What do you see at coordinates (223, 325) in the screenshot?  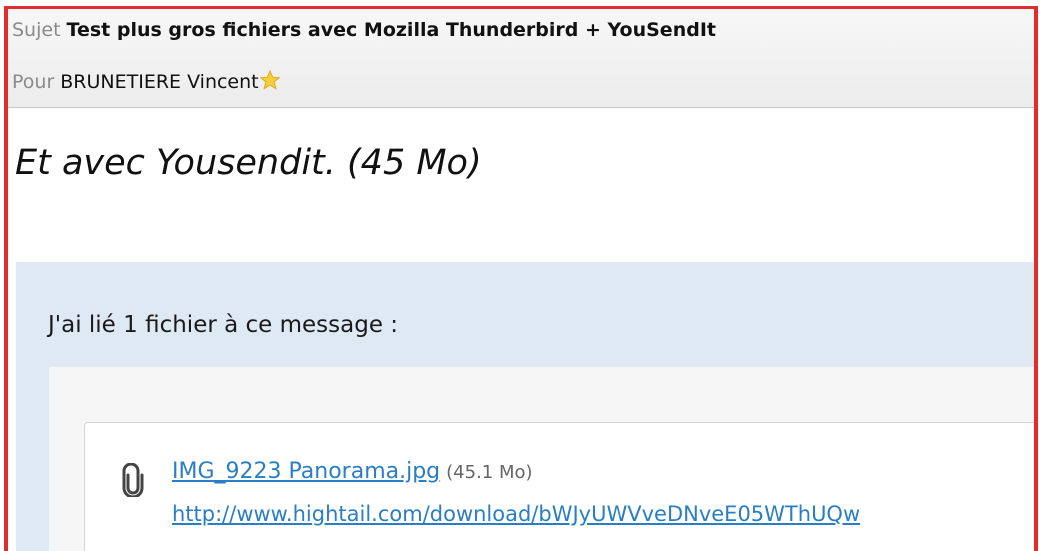 I see `attachment-intro: J'ai lié 1 fichier à ce message :` at bounding box center [223, 325].